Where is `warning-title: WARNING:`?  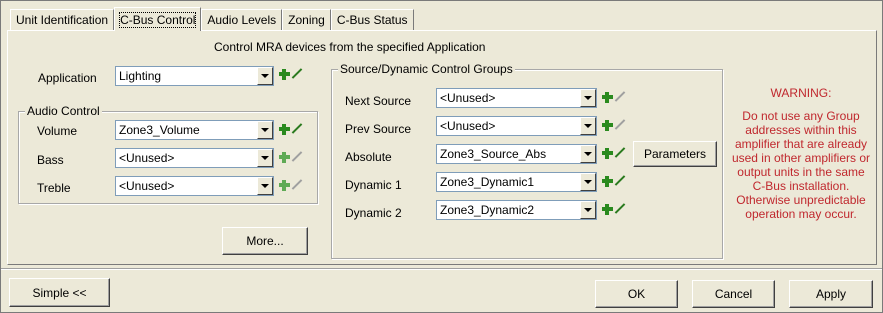 warning-title: WARNING: is located at coordinates (801, 93).